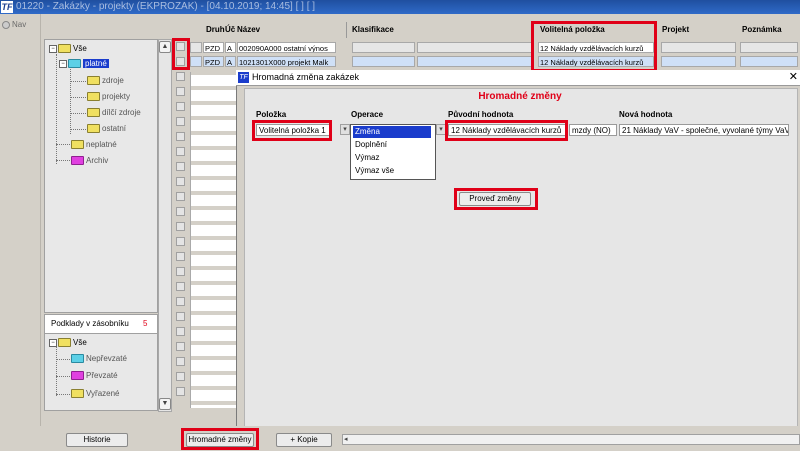 Image resolution: width=800 pixels, height=451 pixels. Describe the element at coordinates (248, 29) in the screenshot. I see `col-header-nazev: Název` at that location.